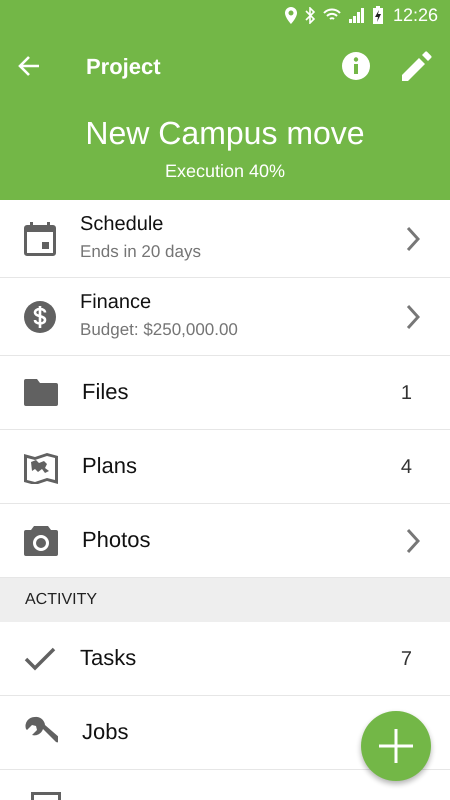  Describe the element at coordinates (40, 316) in the screenshot. I see `dollar-icon` at that location.